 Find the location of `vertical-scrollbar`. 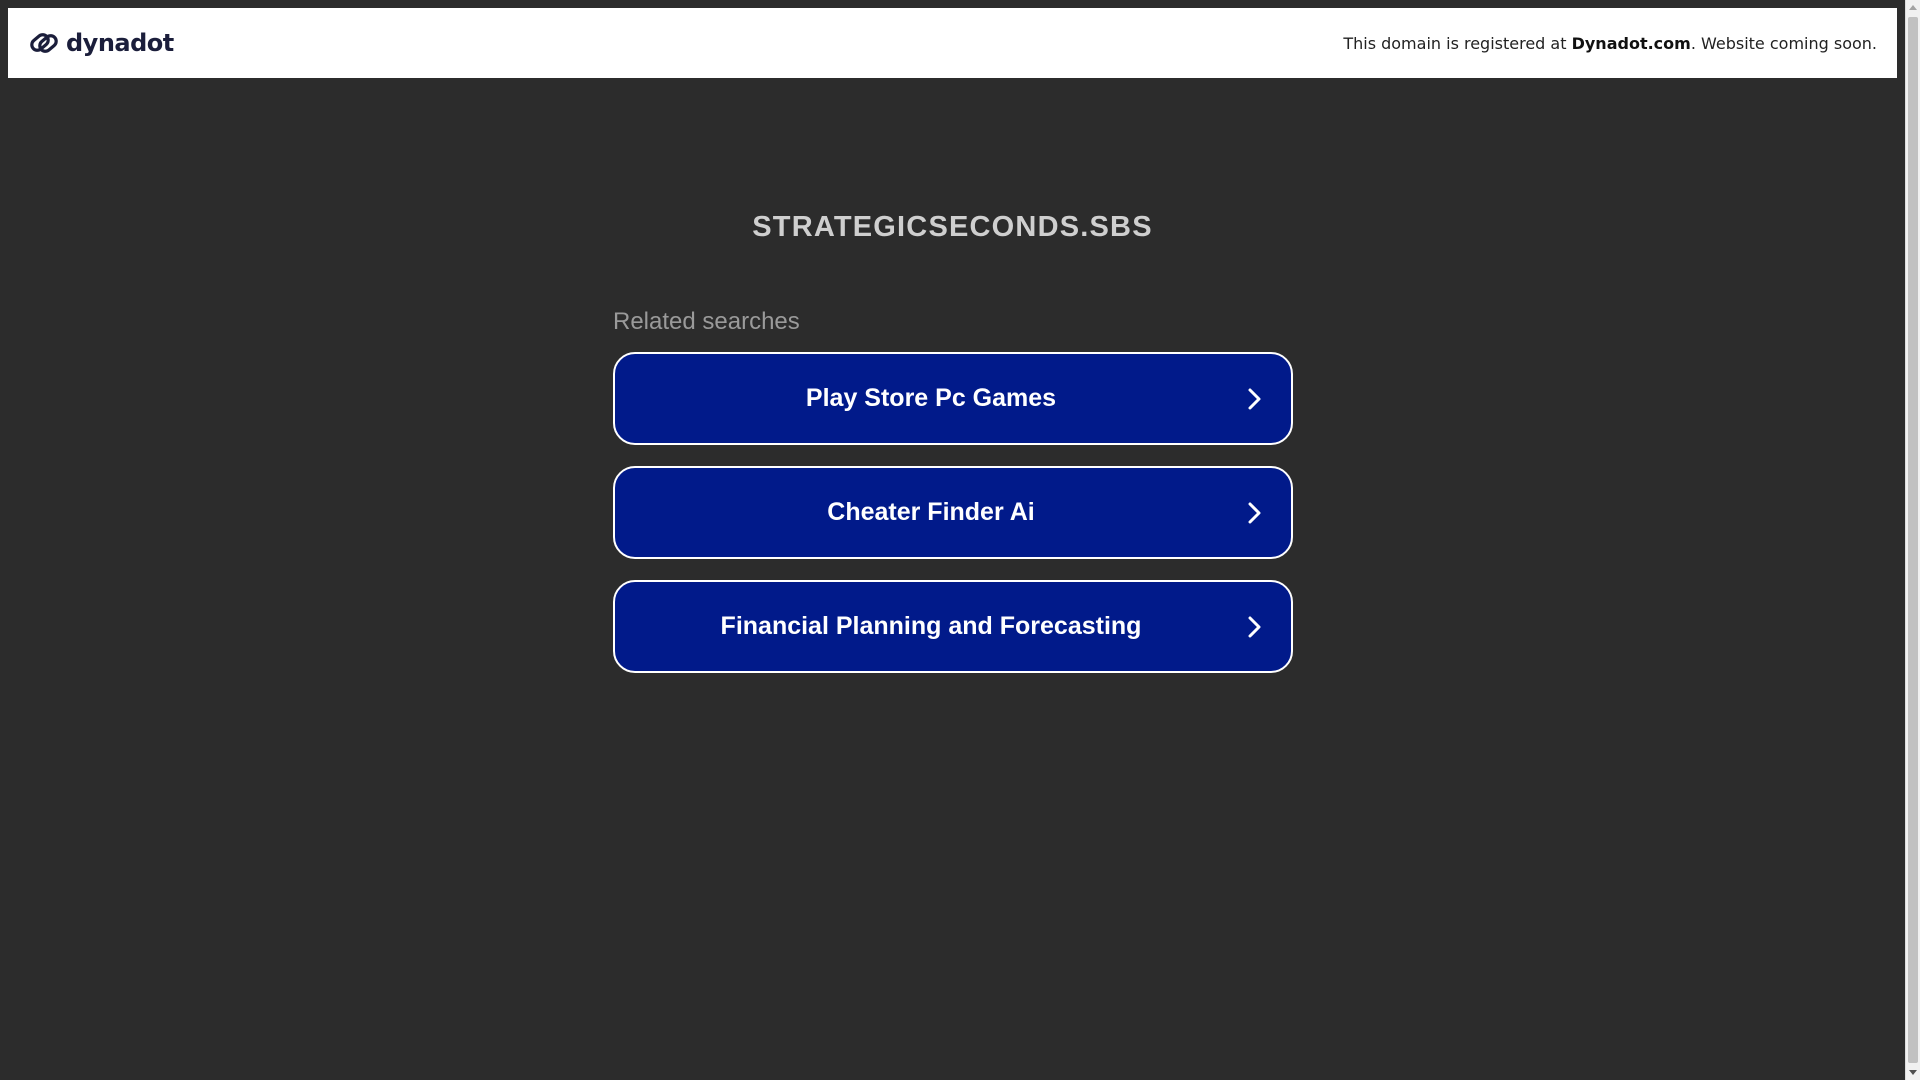

vertical-scrollbar is located at coordinates (1912, 540).